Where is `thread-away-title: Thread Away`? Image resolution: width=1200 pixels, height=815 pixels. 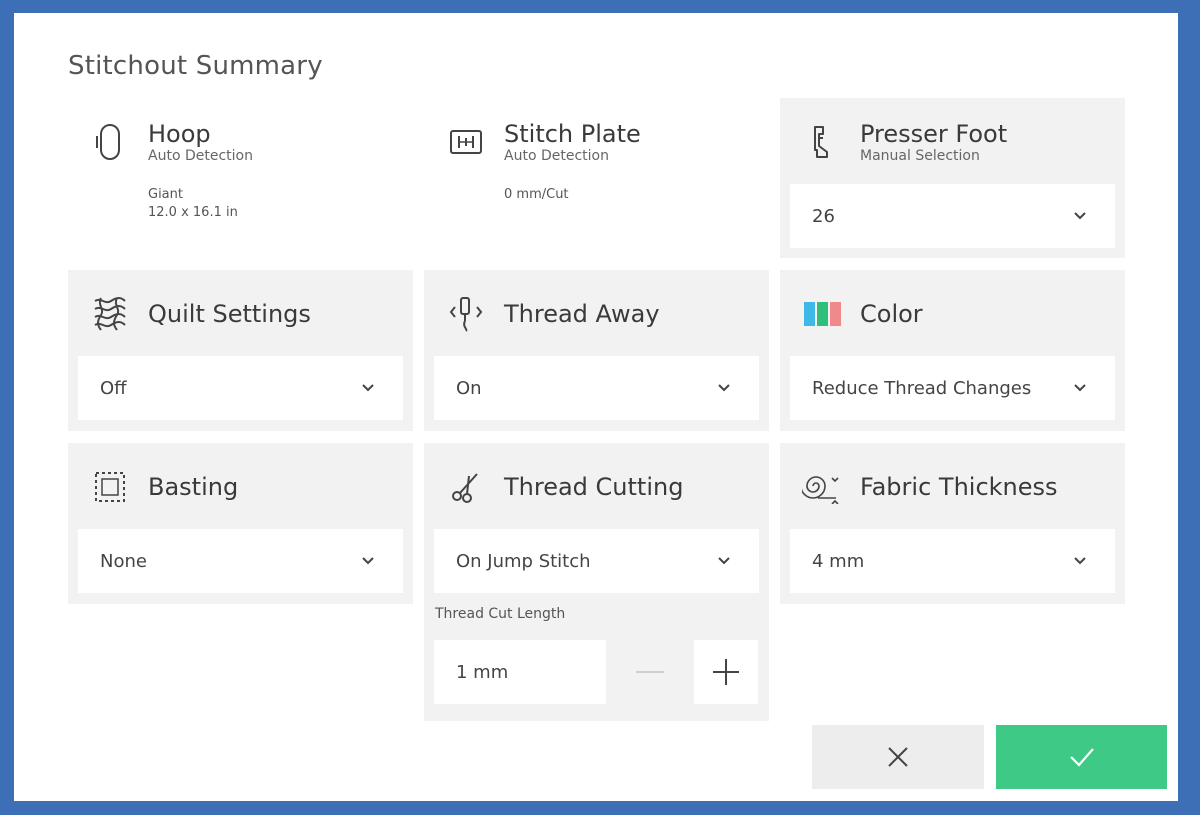
thread-away-title: Thread Away is located at coordinates (582, 314).